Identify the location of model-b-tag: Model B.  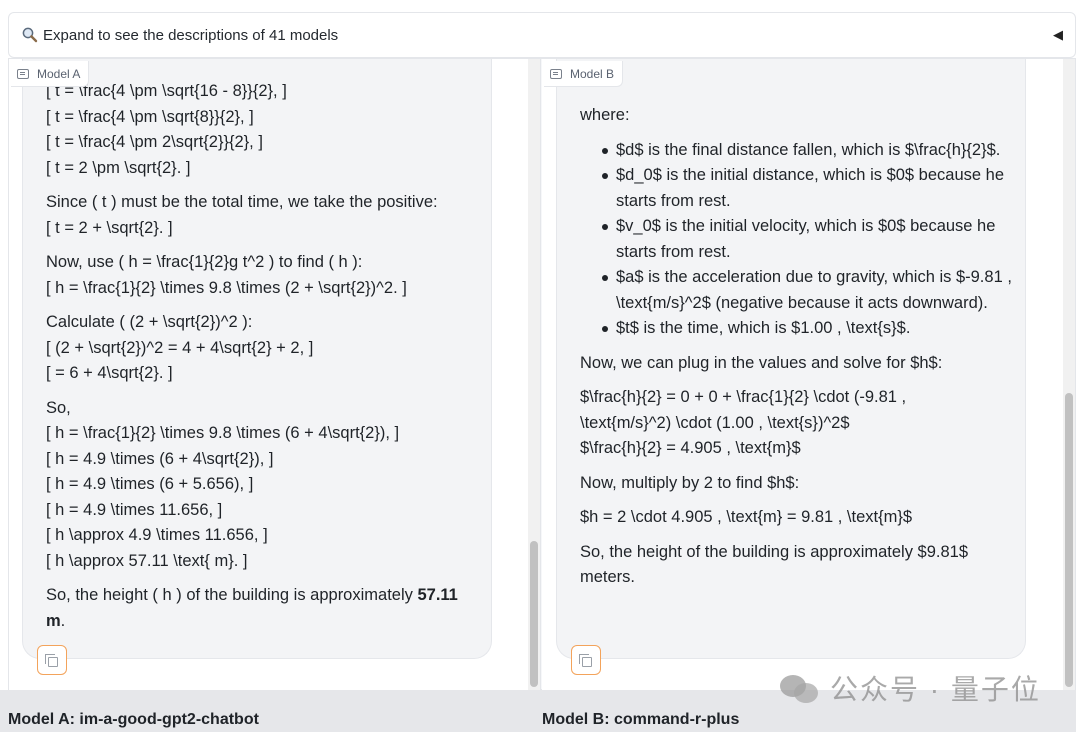
(584, 74).